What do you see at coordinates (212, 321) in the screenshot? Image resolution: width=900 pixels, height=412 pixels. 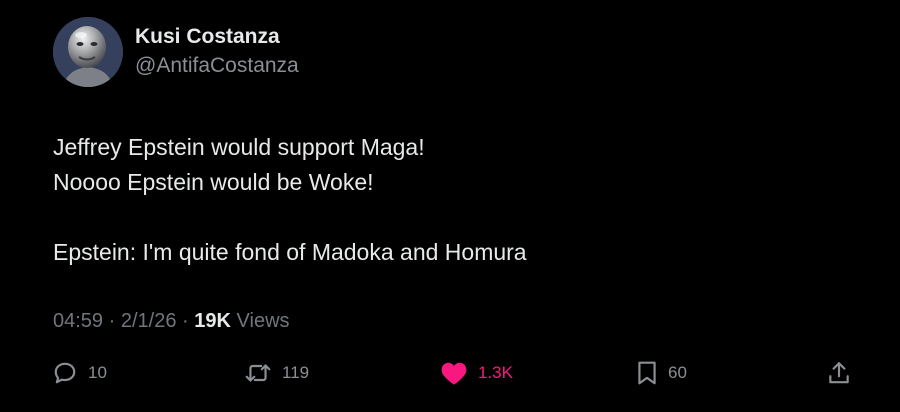 I see `views-count: 19K` at bounding box center [212, 321].